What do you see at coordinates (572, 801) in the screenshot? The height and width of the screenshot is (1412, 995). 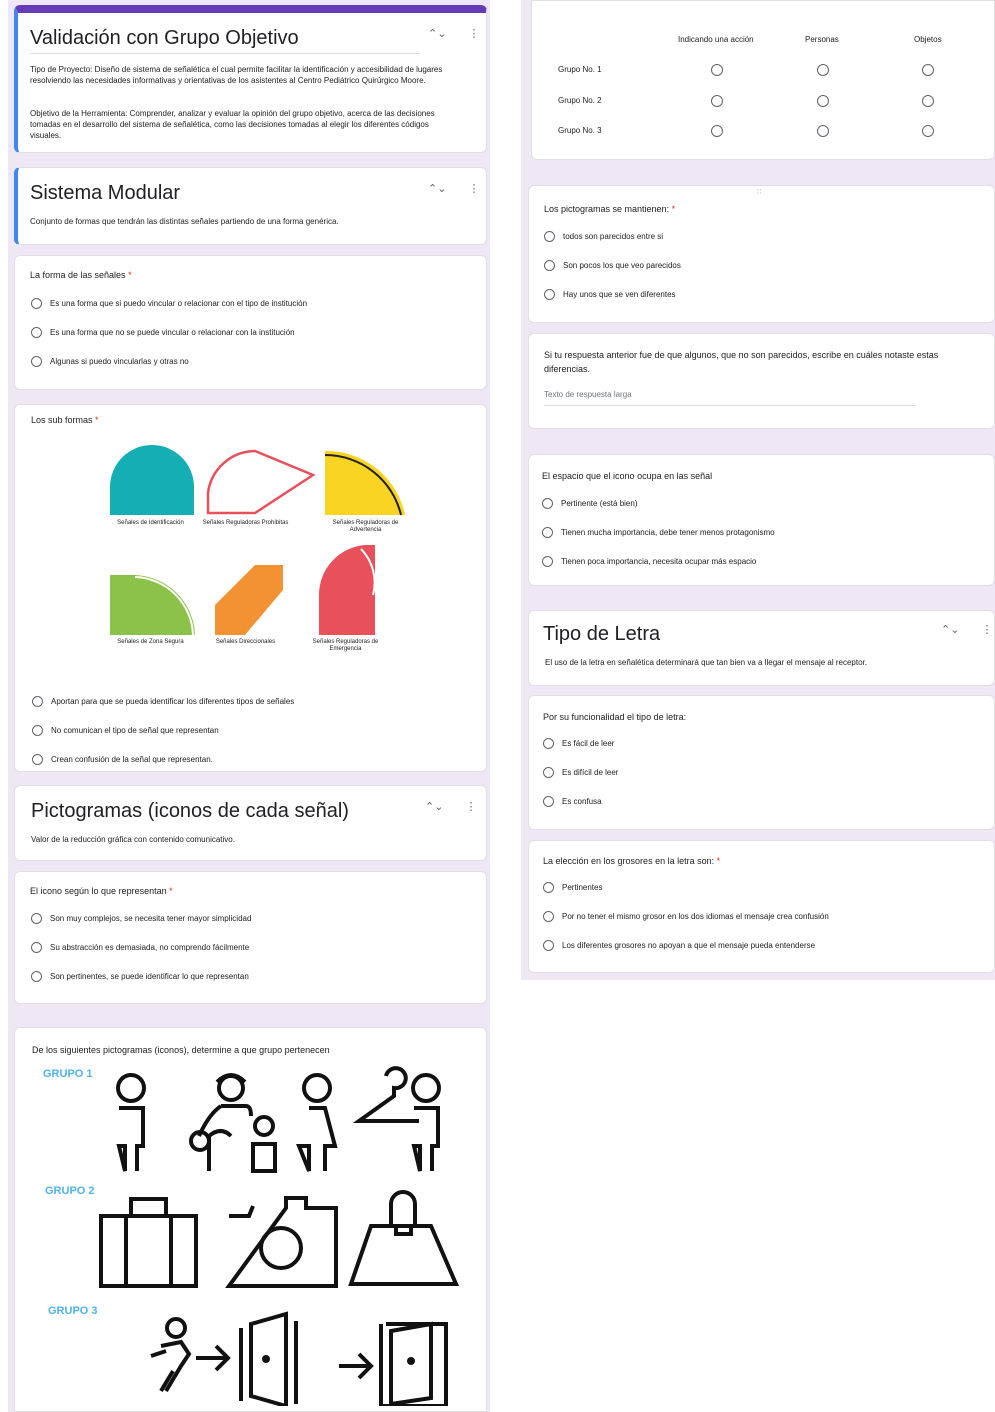 I see `radio-option: Es confusa` at bounding box center [572, 801].